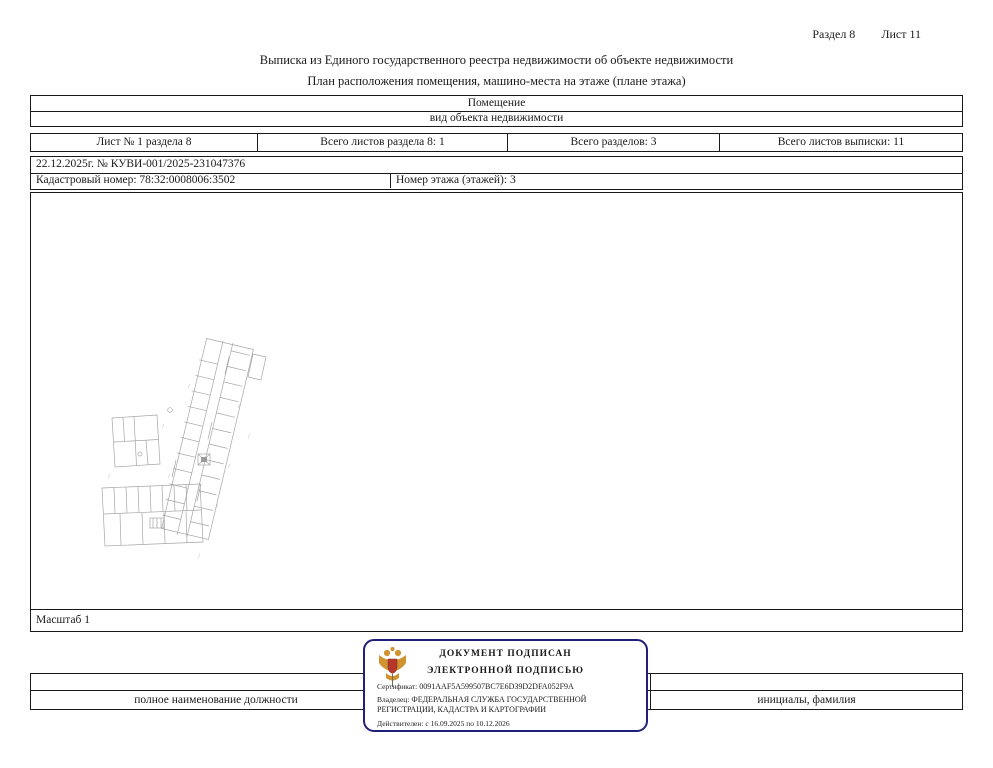 Image resolution: width=993 pixels, height=768 pixels. I want to click on validity-row: Действителен: с 16.09.2025 по 10.12.2026, so click(507, 723).